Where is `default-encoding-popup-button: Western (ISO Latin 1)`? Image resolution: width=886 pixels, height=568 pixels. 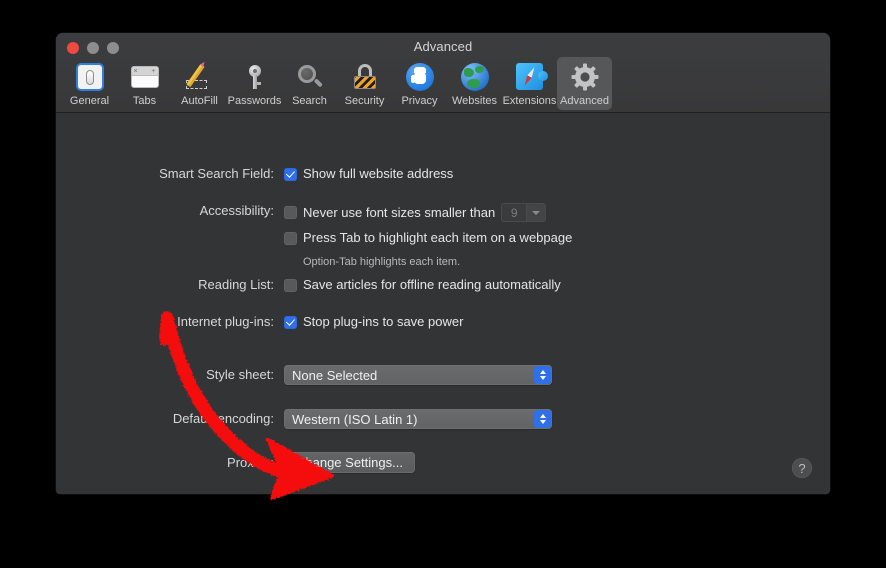
default-encoding-popup-button: Western (ISO Latin 1) is located at coordinates (418, 419).